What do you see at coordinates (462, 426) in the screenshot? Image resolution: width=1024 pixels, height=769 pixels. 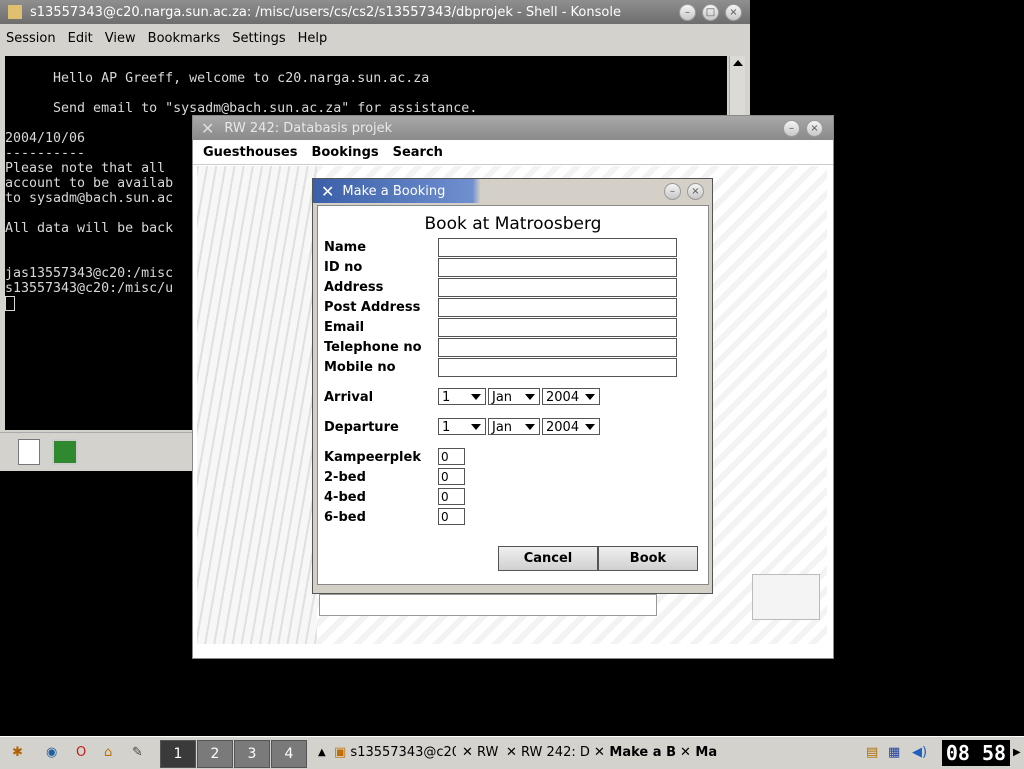 I see `departure-day-select: 1` at bounding box center [462, 426].